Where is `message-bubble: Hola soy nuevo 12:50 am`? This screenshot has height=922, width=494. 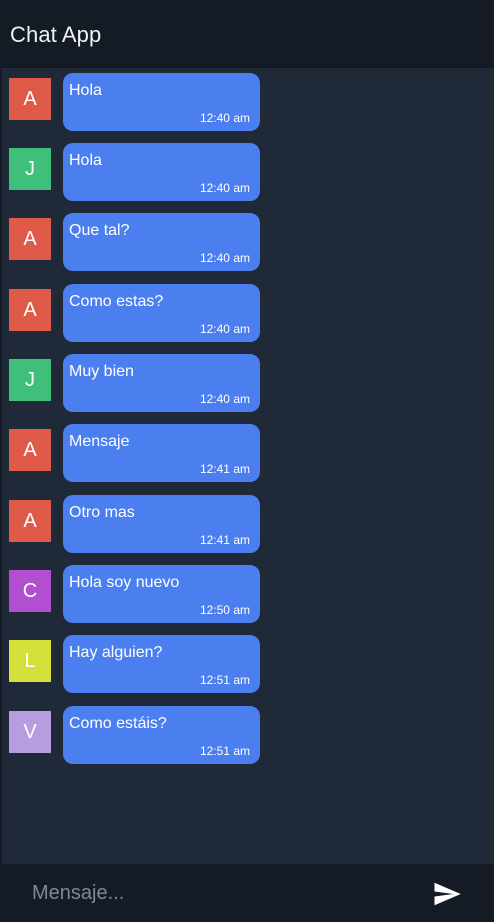
message-bubble: Hola soy nuevo 12:50 am is located at coordinates (161, 594).